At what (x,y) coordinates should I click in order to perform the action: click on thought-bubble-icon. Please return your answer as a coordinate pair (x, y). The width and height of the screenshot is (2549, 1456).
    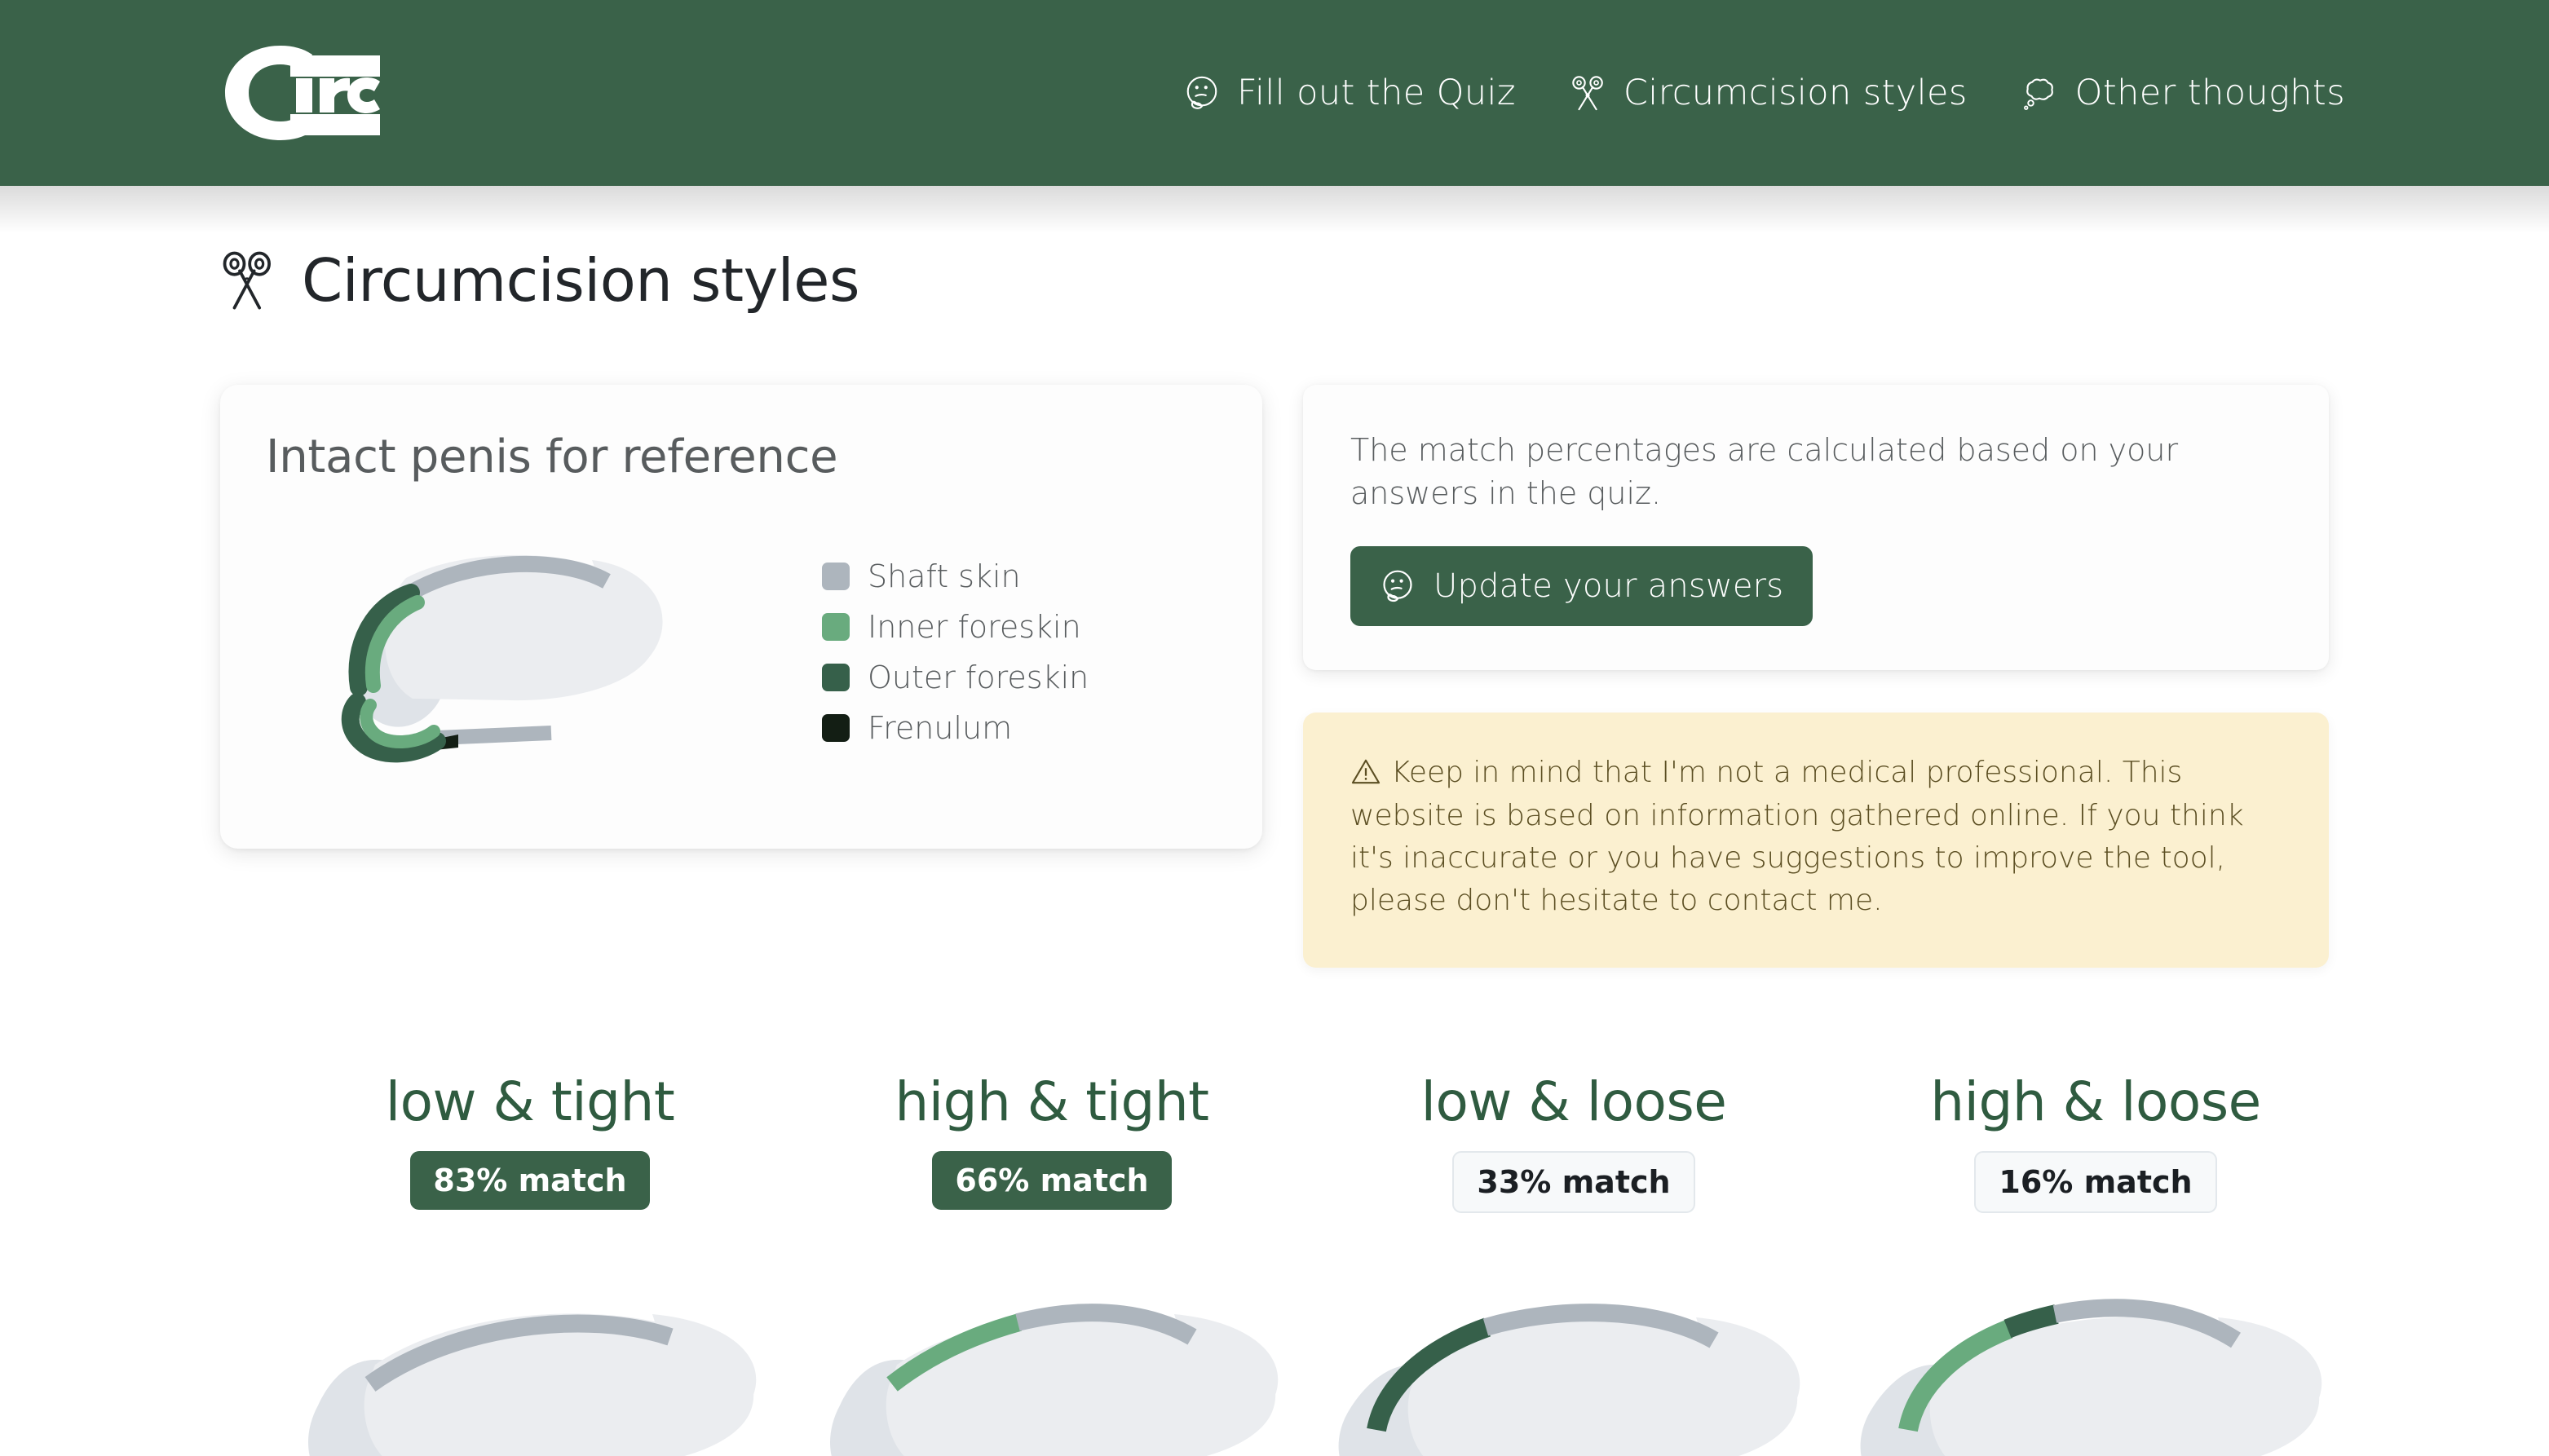
    Looking at the image, I should click on (2040, 93).